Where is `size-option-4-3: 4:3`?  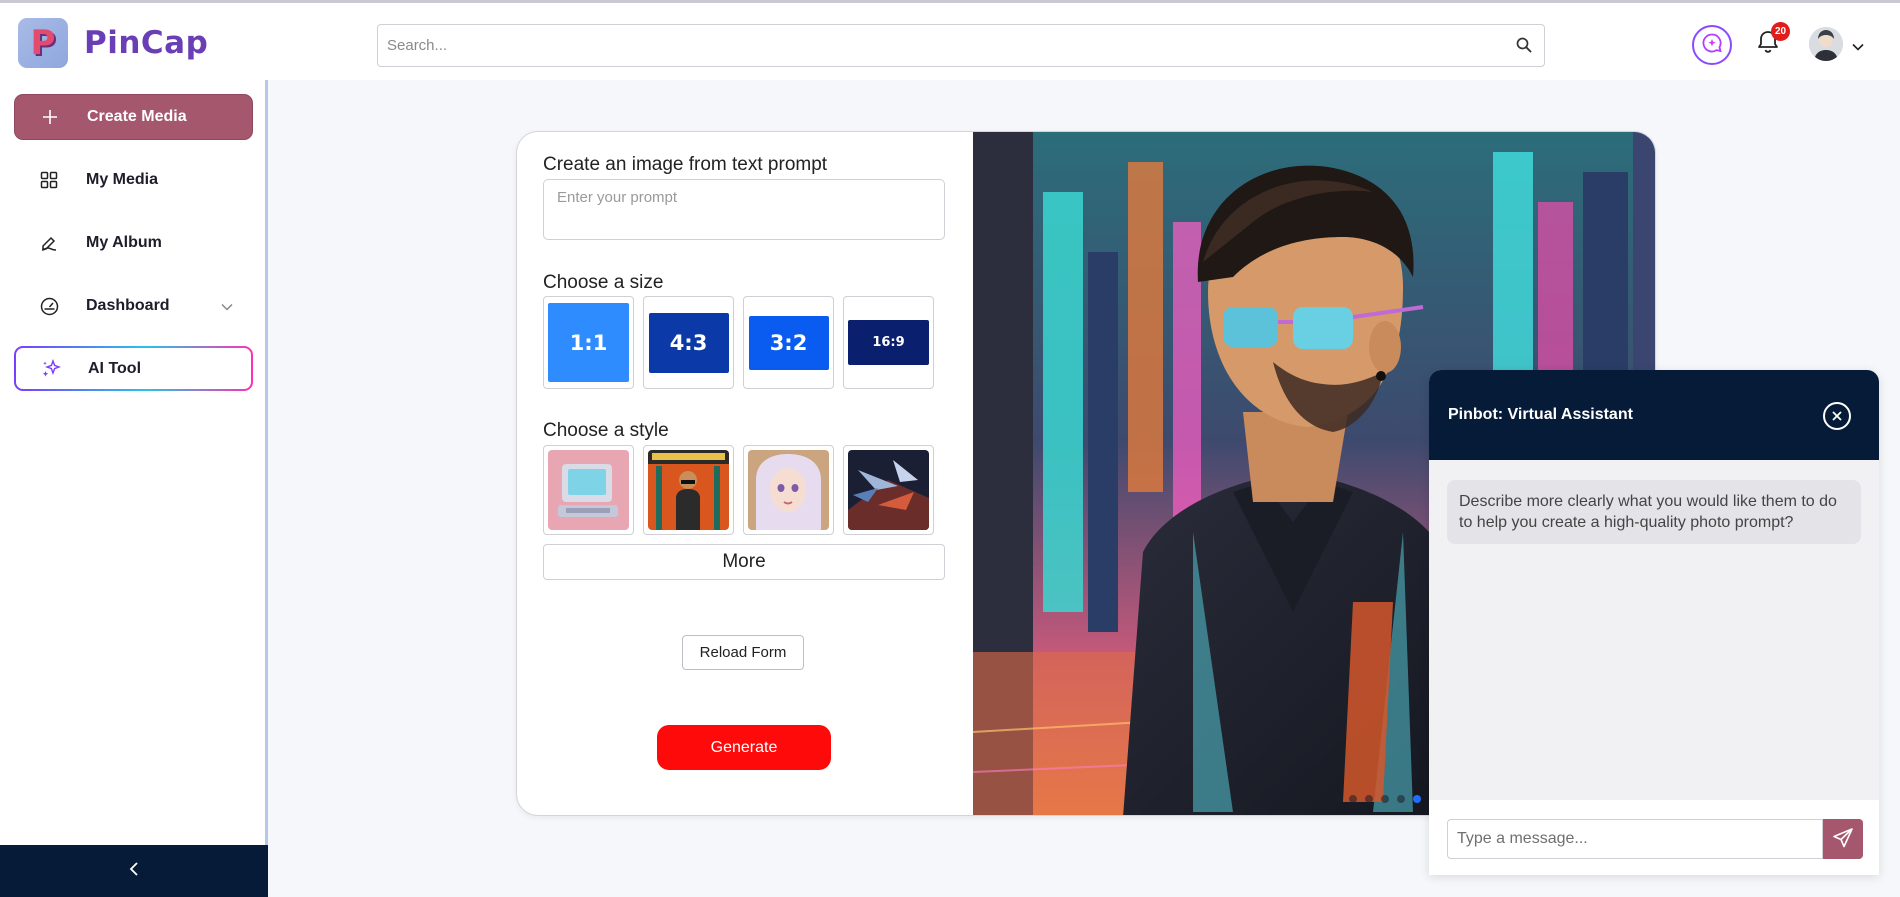 size-option-4-3: 4:3 is located at coordinates (688, 342).